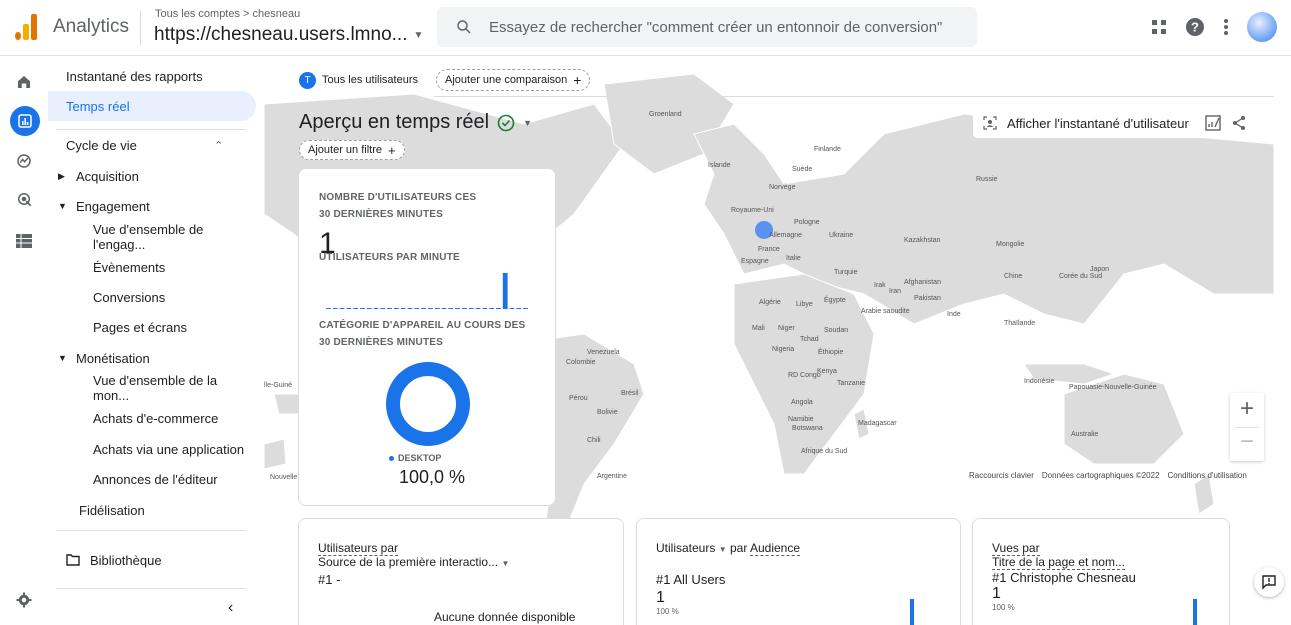 Image resolution: width=1291 pixels, height=625 pixels. Describe the element at coordinates (1247, 410) in the screenshot. I see `zoom-in-button: +` at that location.